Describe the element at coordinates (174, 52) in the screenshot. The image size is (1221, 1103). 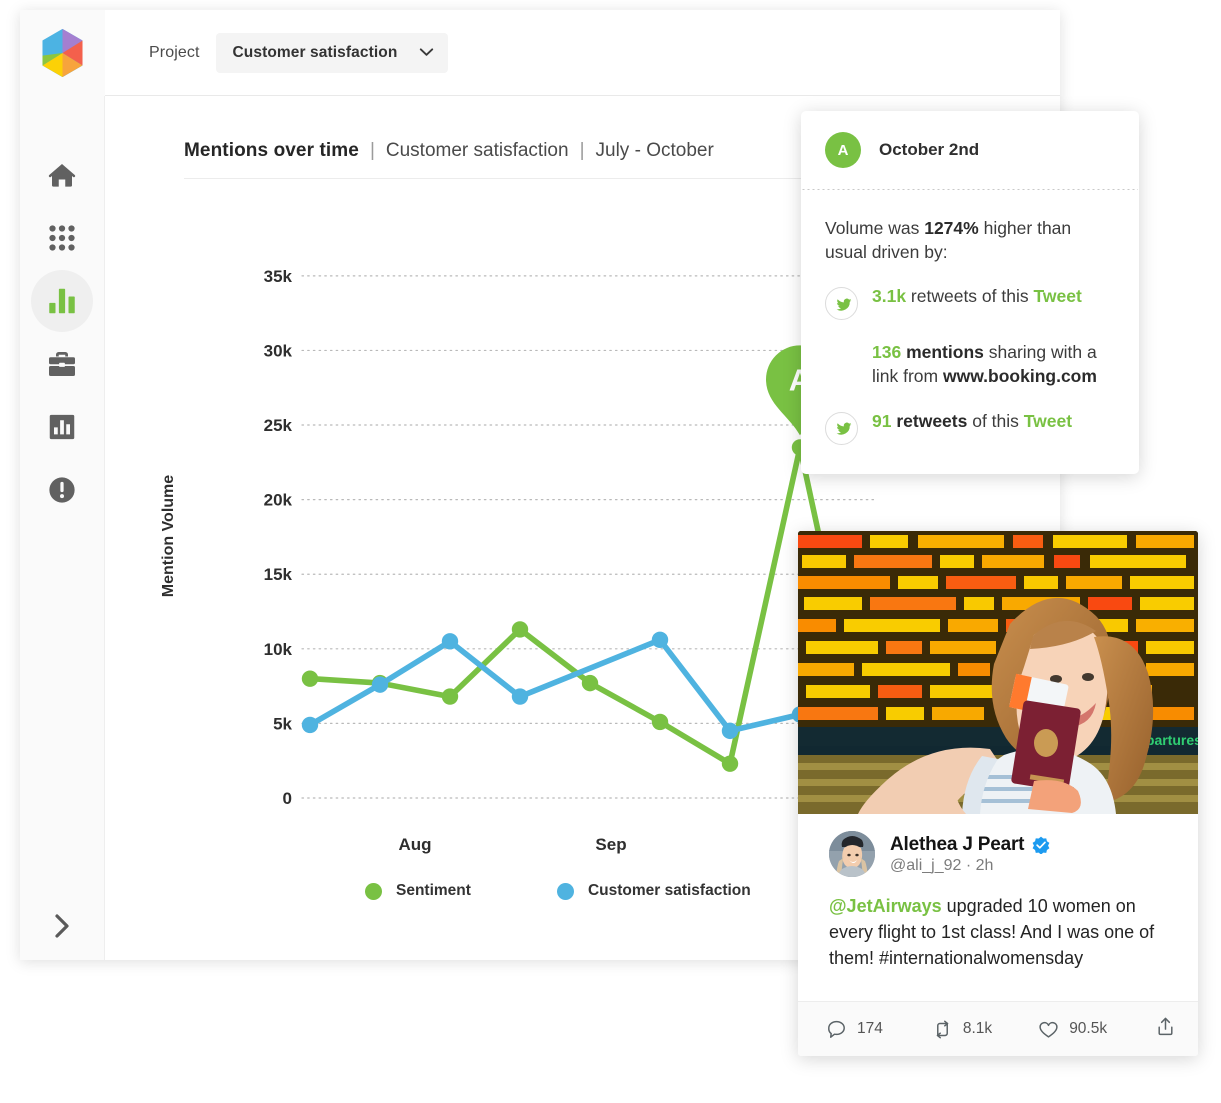
I see `project-label: Project` at that location.